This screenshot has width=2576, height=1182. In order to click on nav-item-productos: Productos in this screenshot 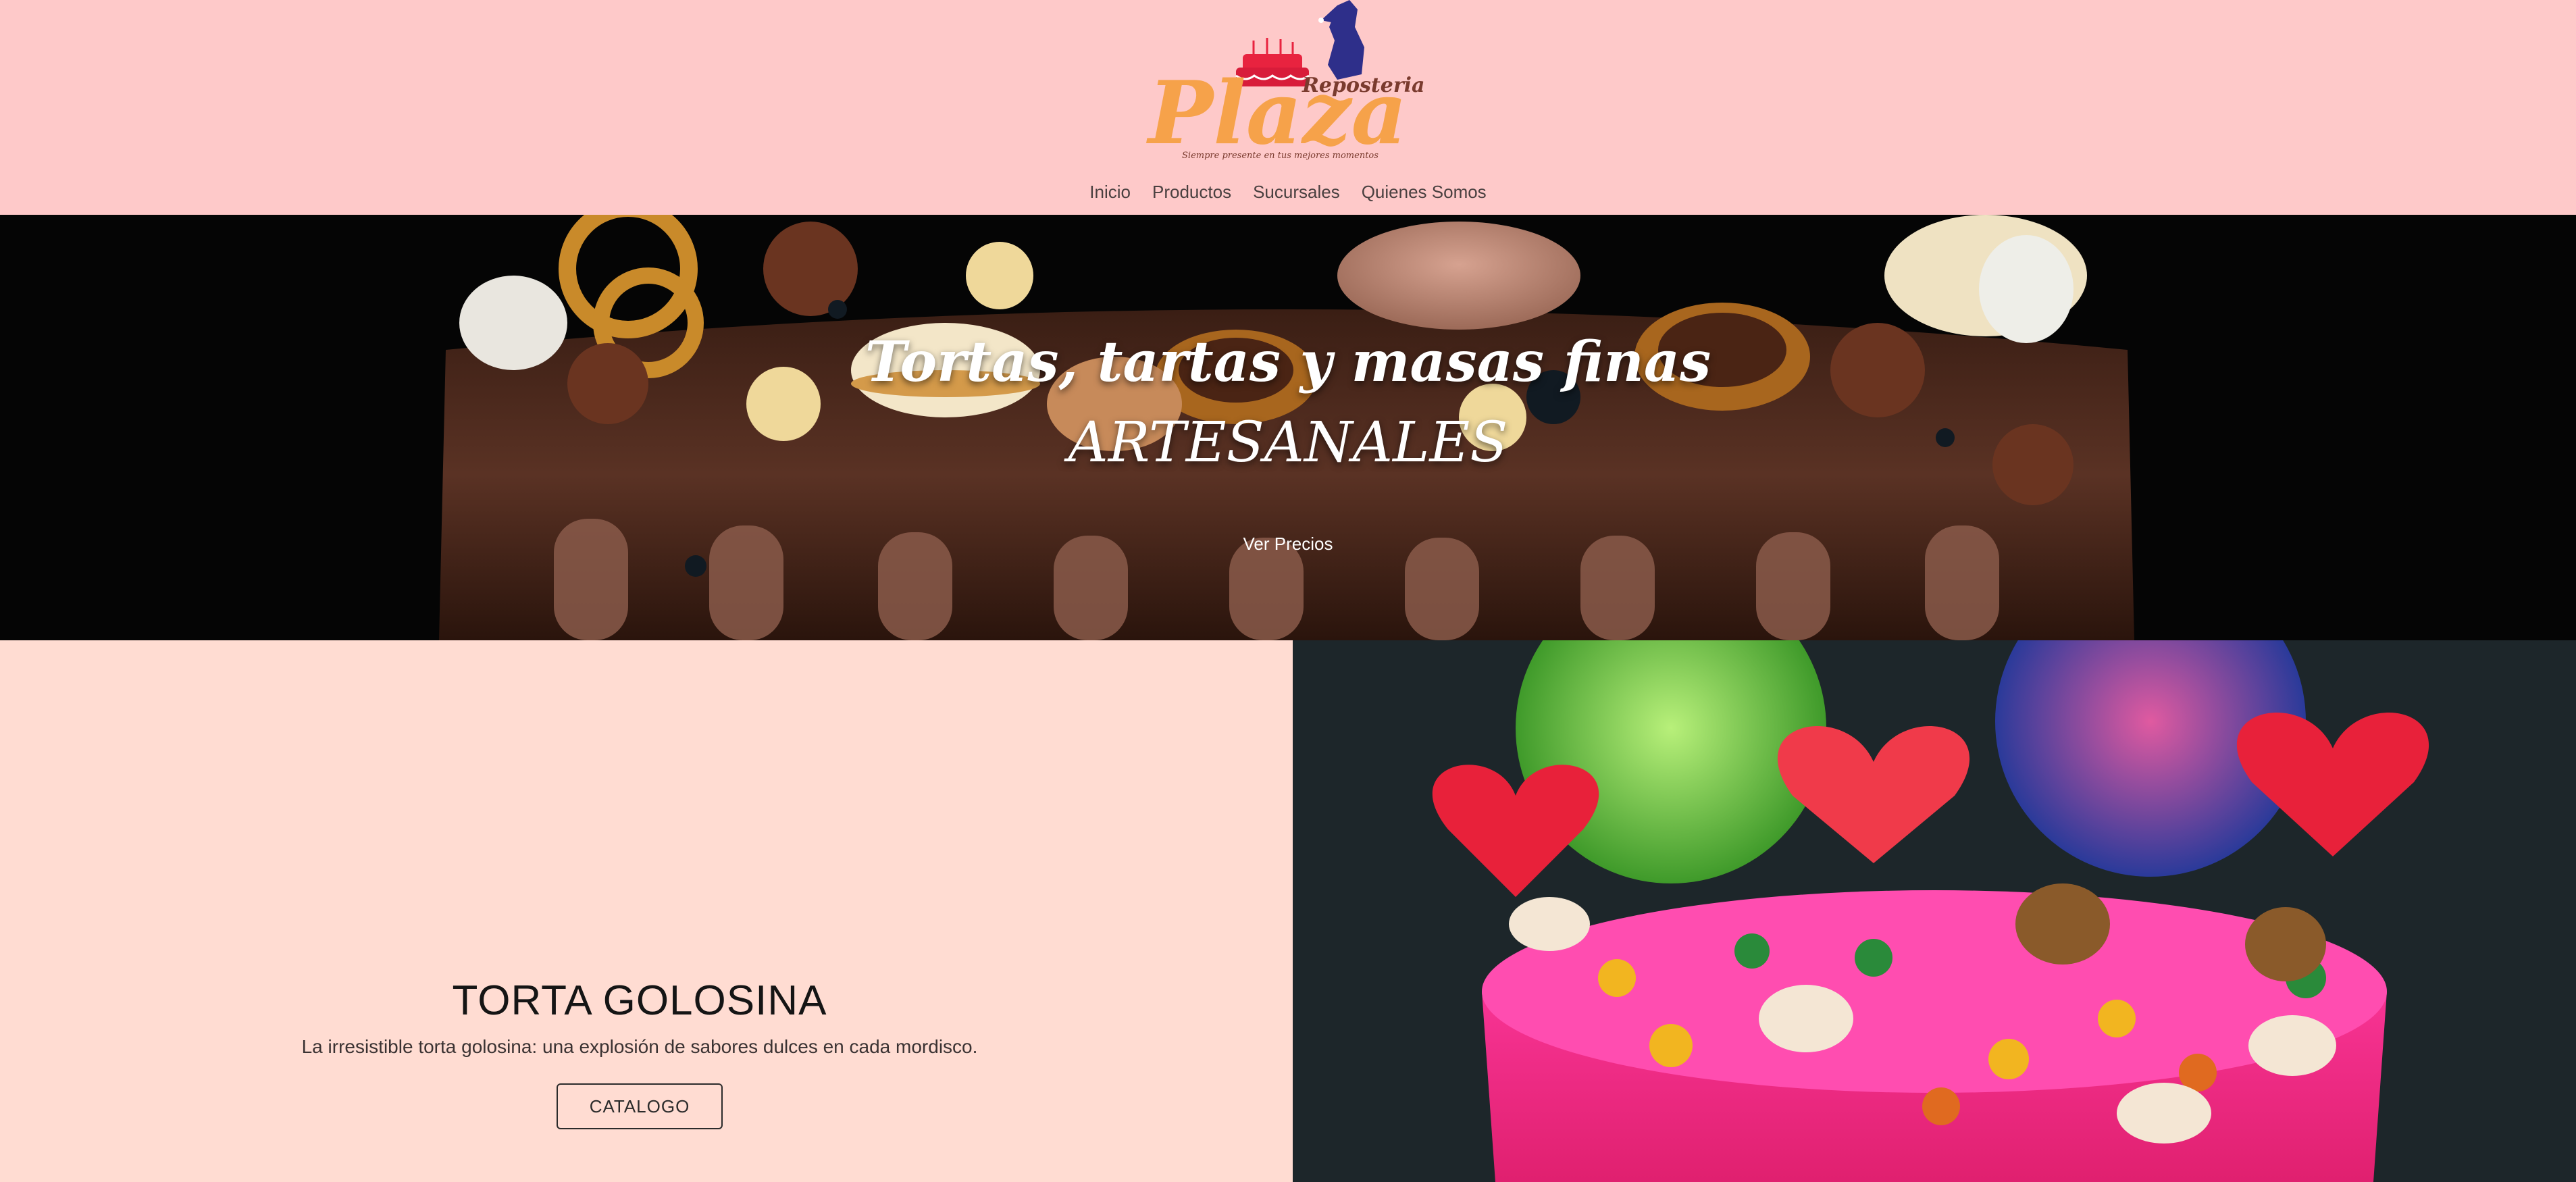, I will do `click(1191, 192)`.